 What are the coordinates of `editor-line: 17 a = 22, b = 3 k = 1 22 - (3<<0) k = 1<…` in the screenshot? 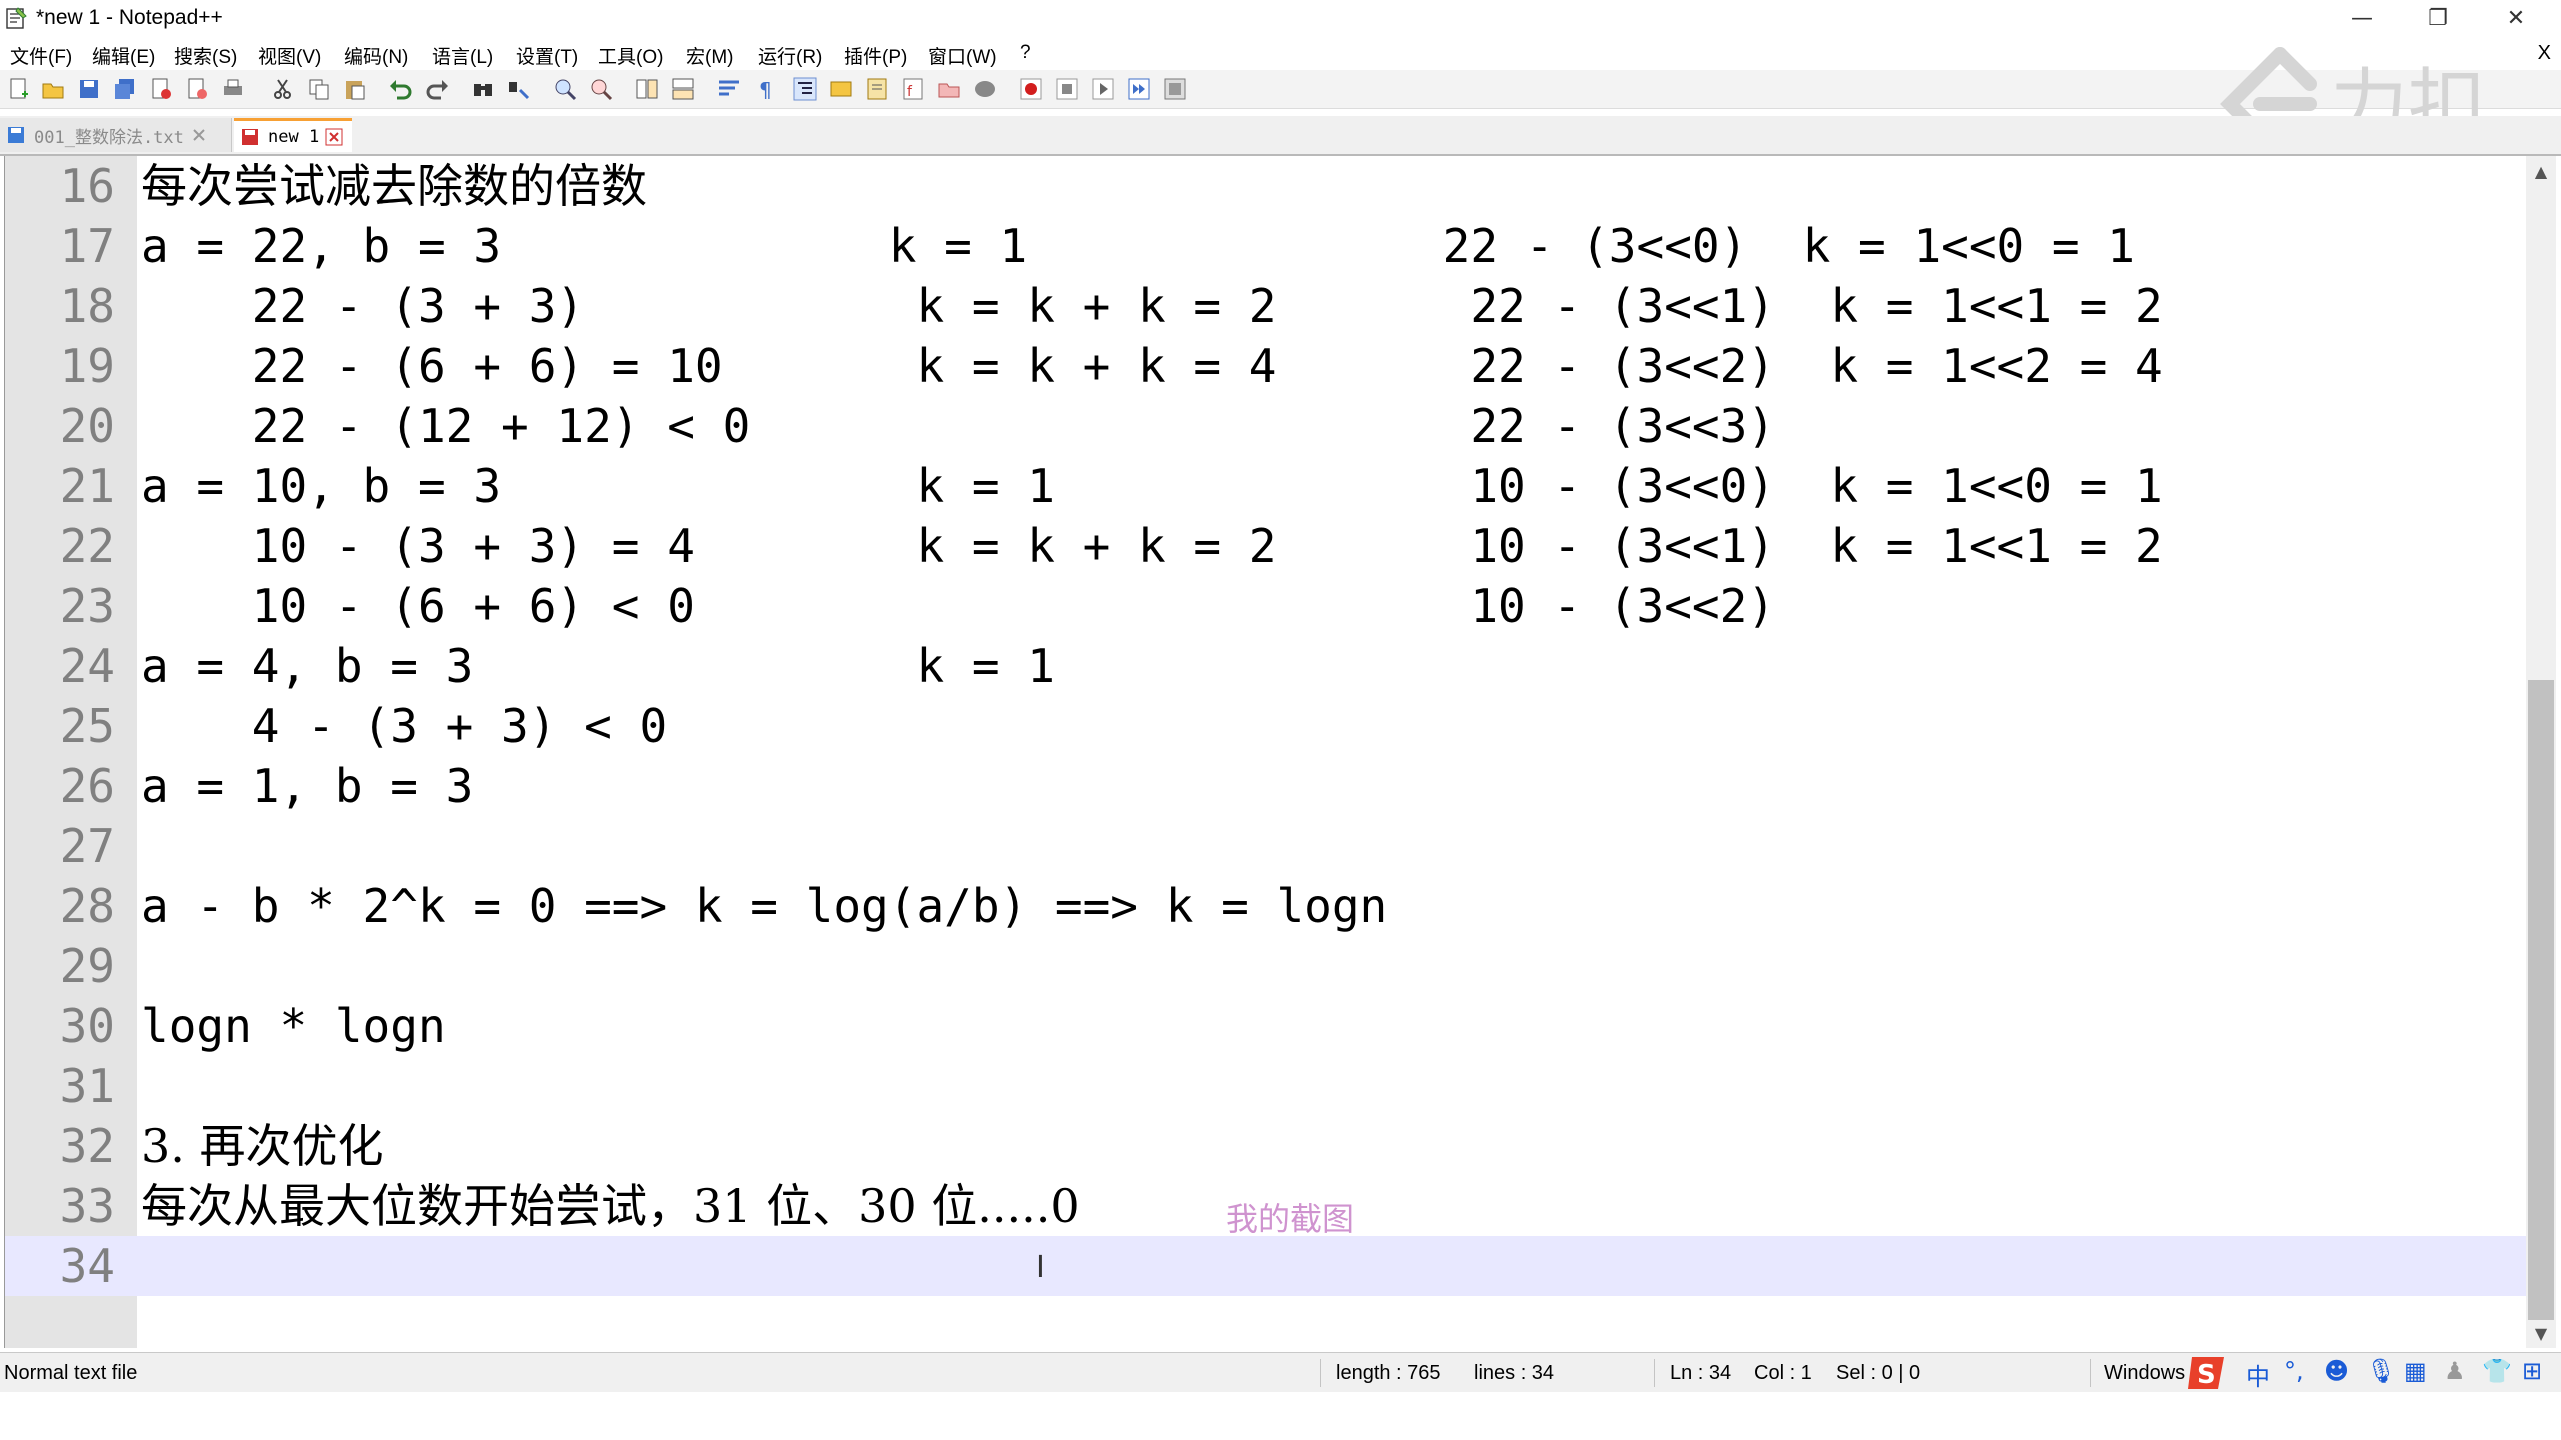 It's located at (1266, 246).